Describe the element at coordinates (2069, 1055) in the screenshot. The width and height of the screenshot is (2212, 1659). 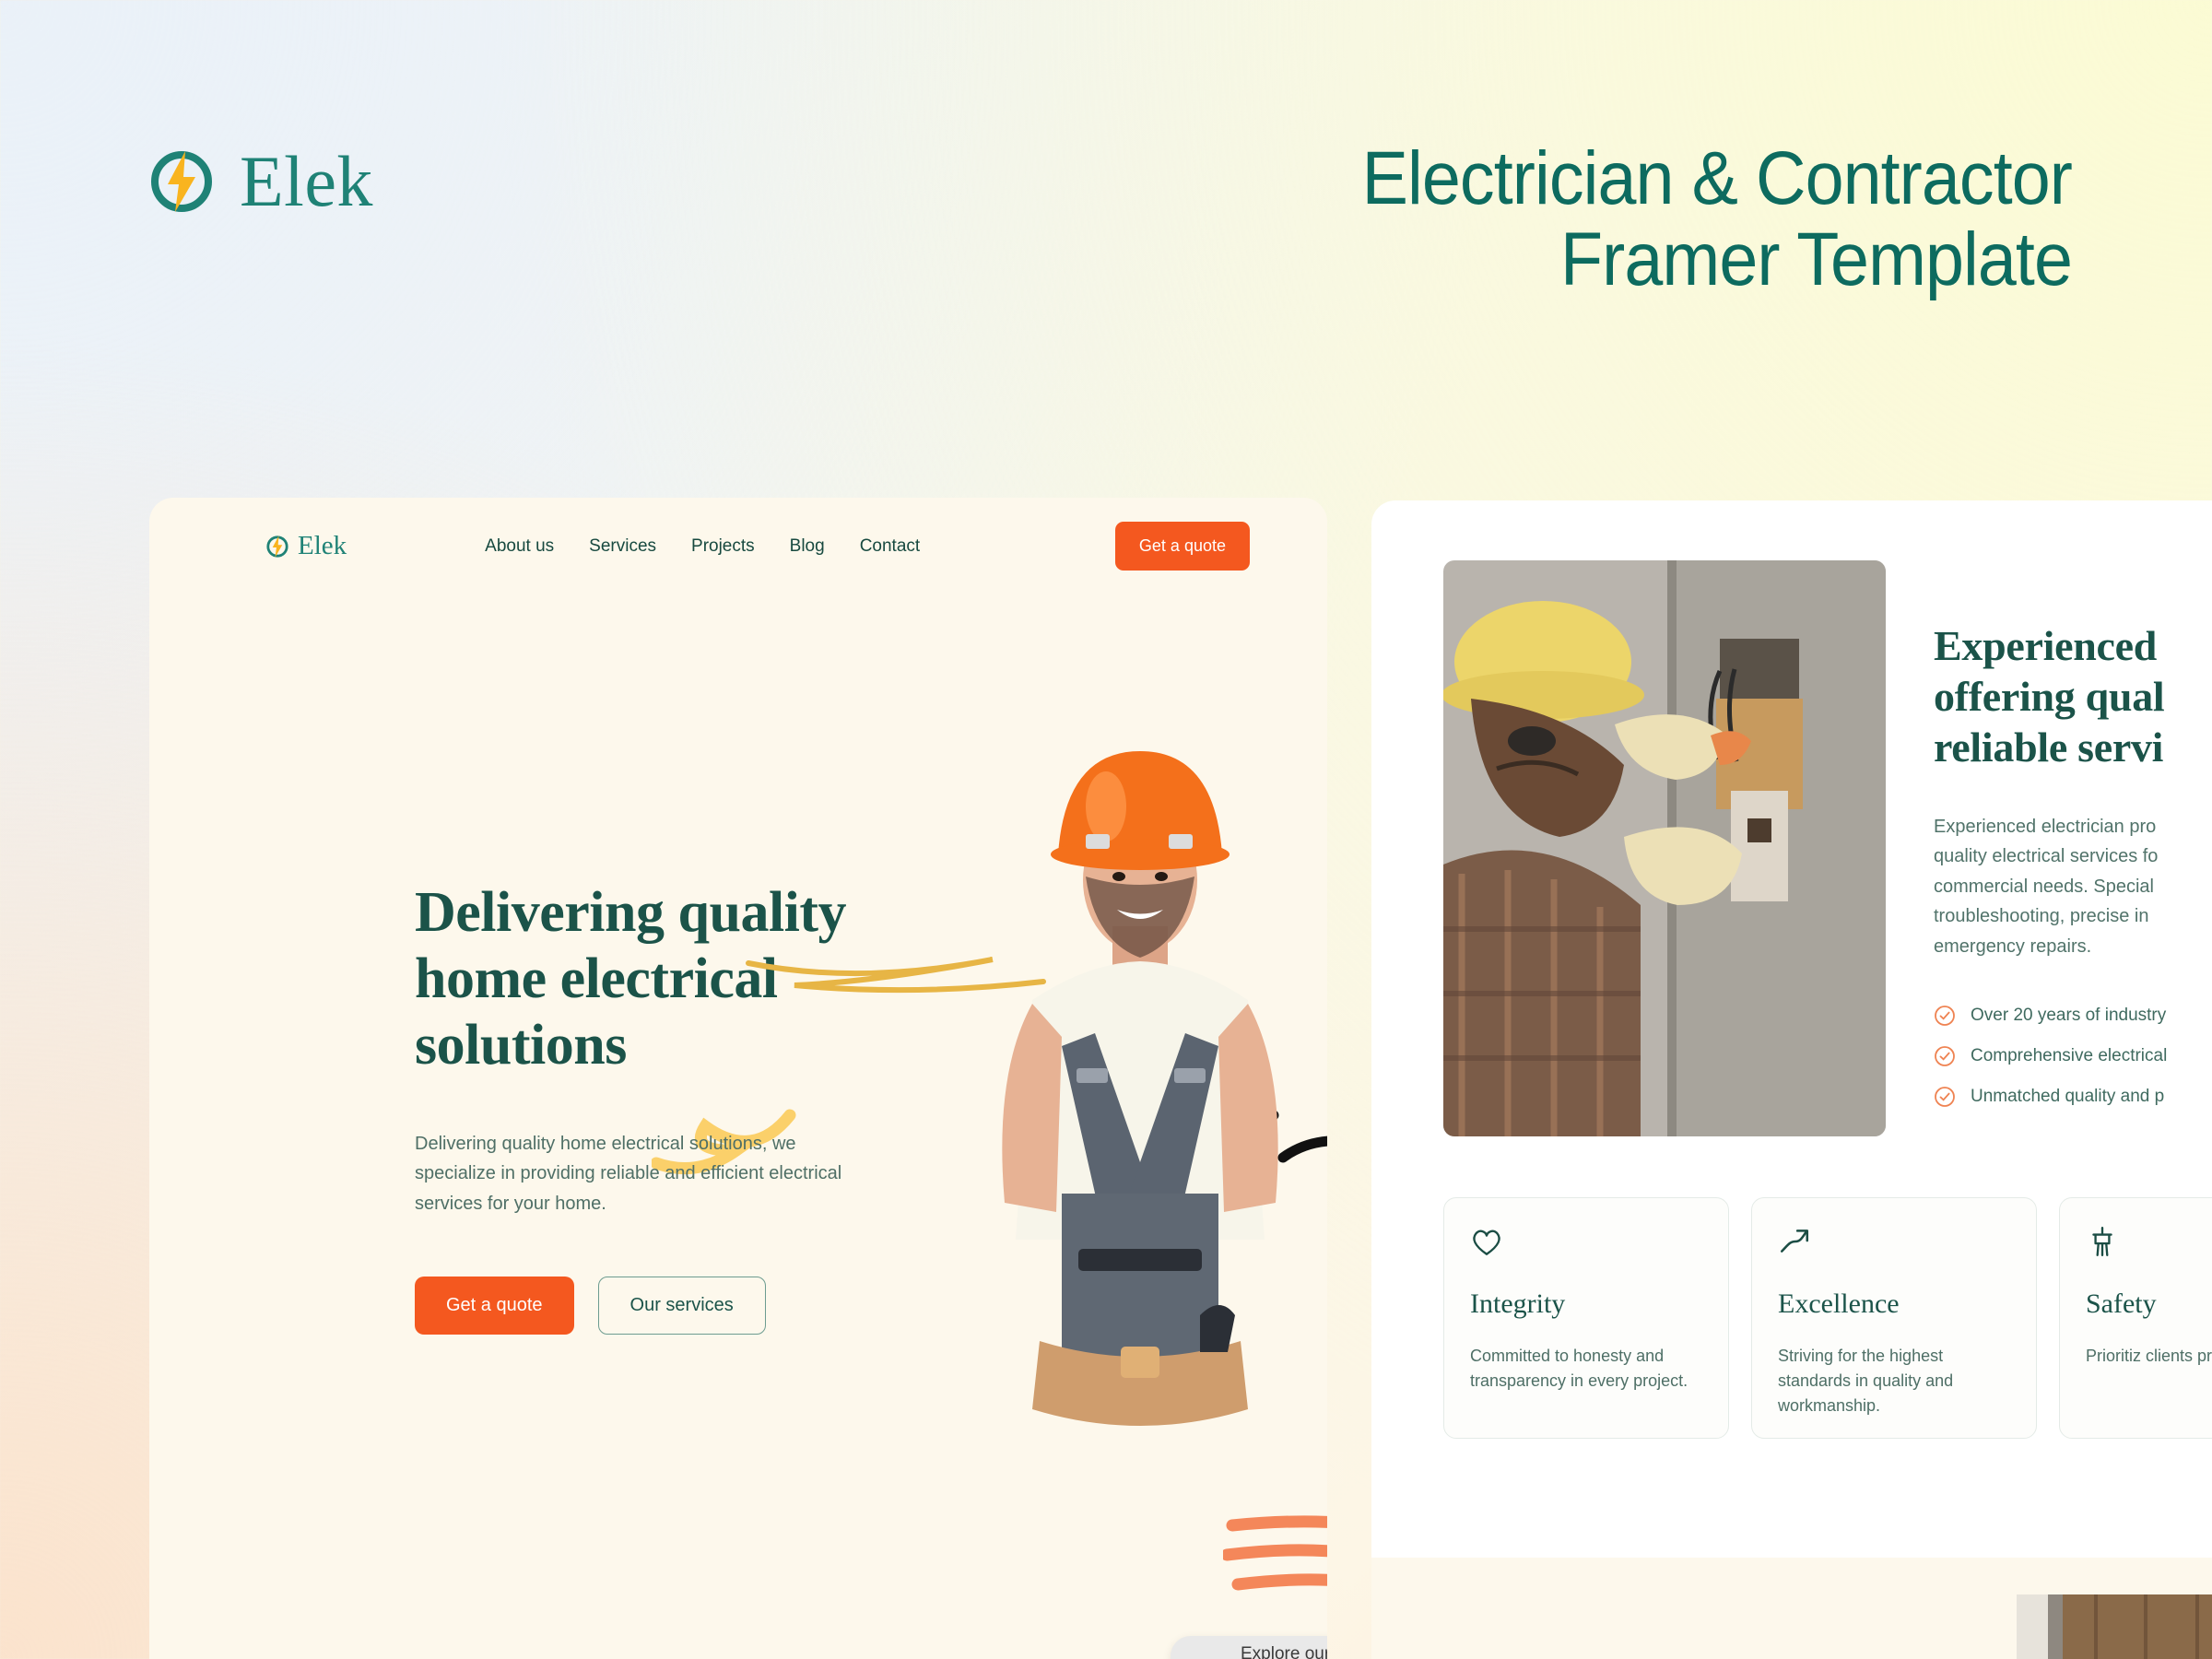
I see `checklist-item-label: Comprehensive electrical` at that location.